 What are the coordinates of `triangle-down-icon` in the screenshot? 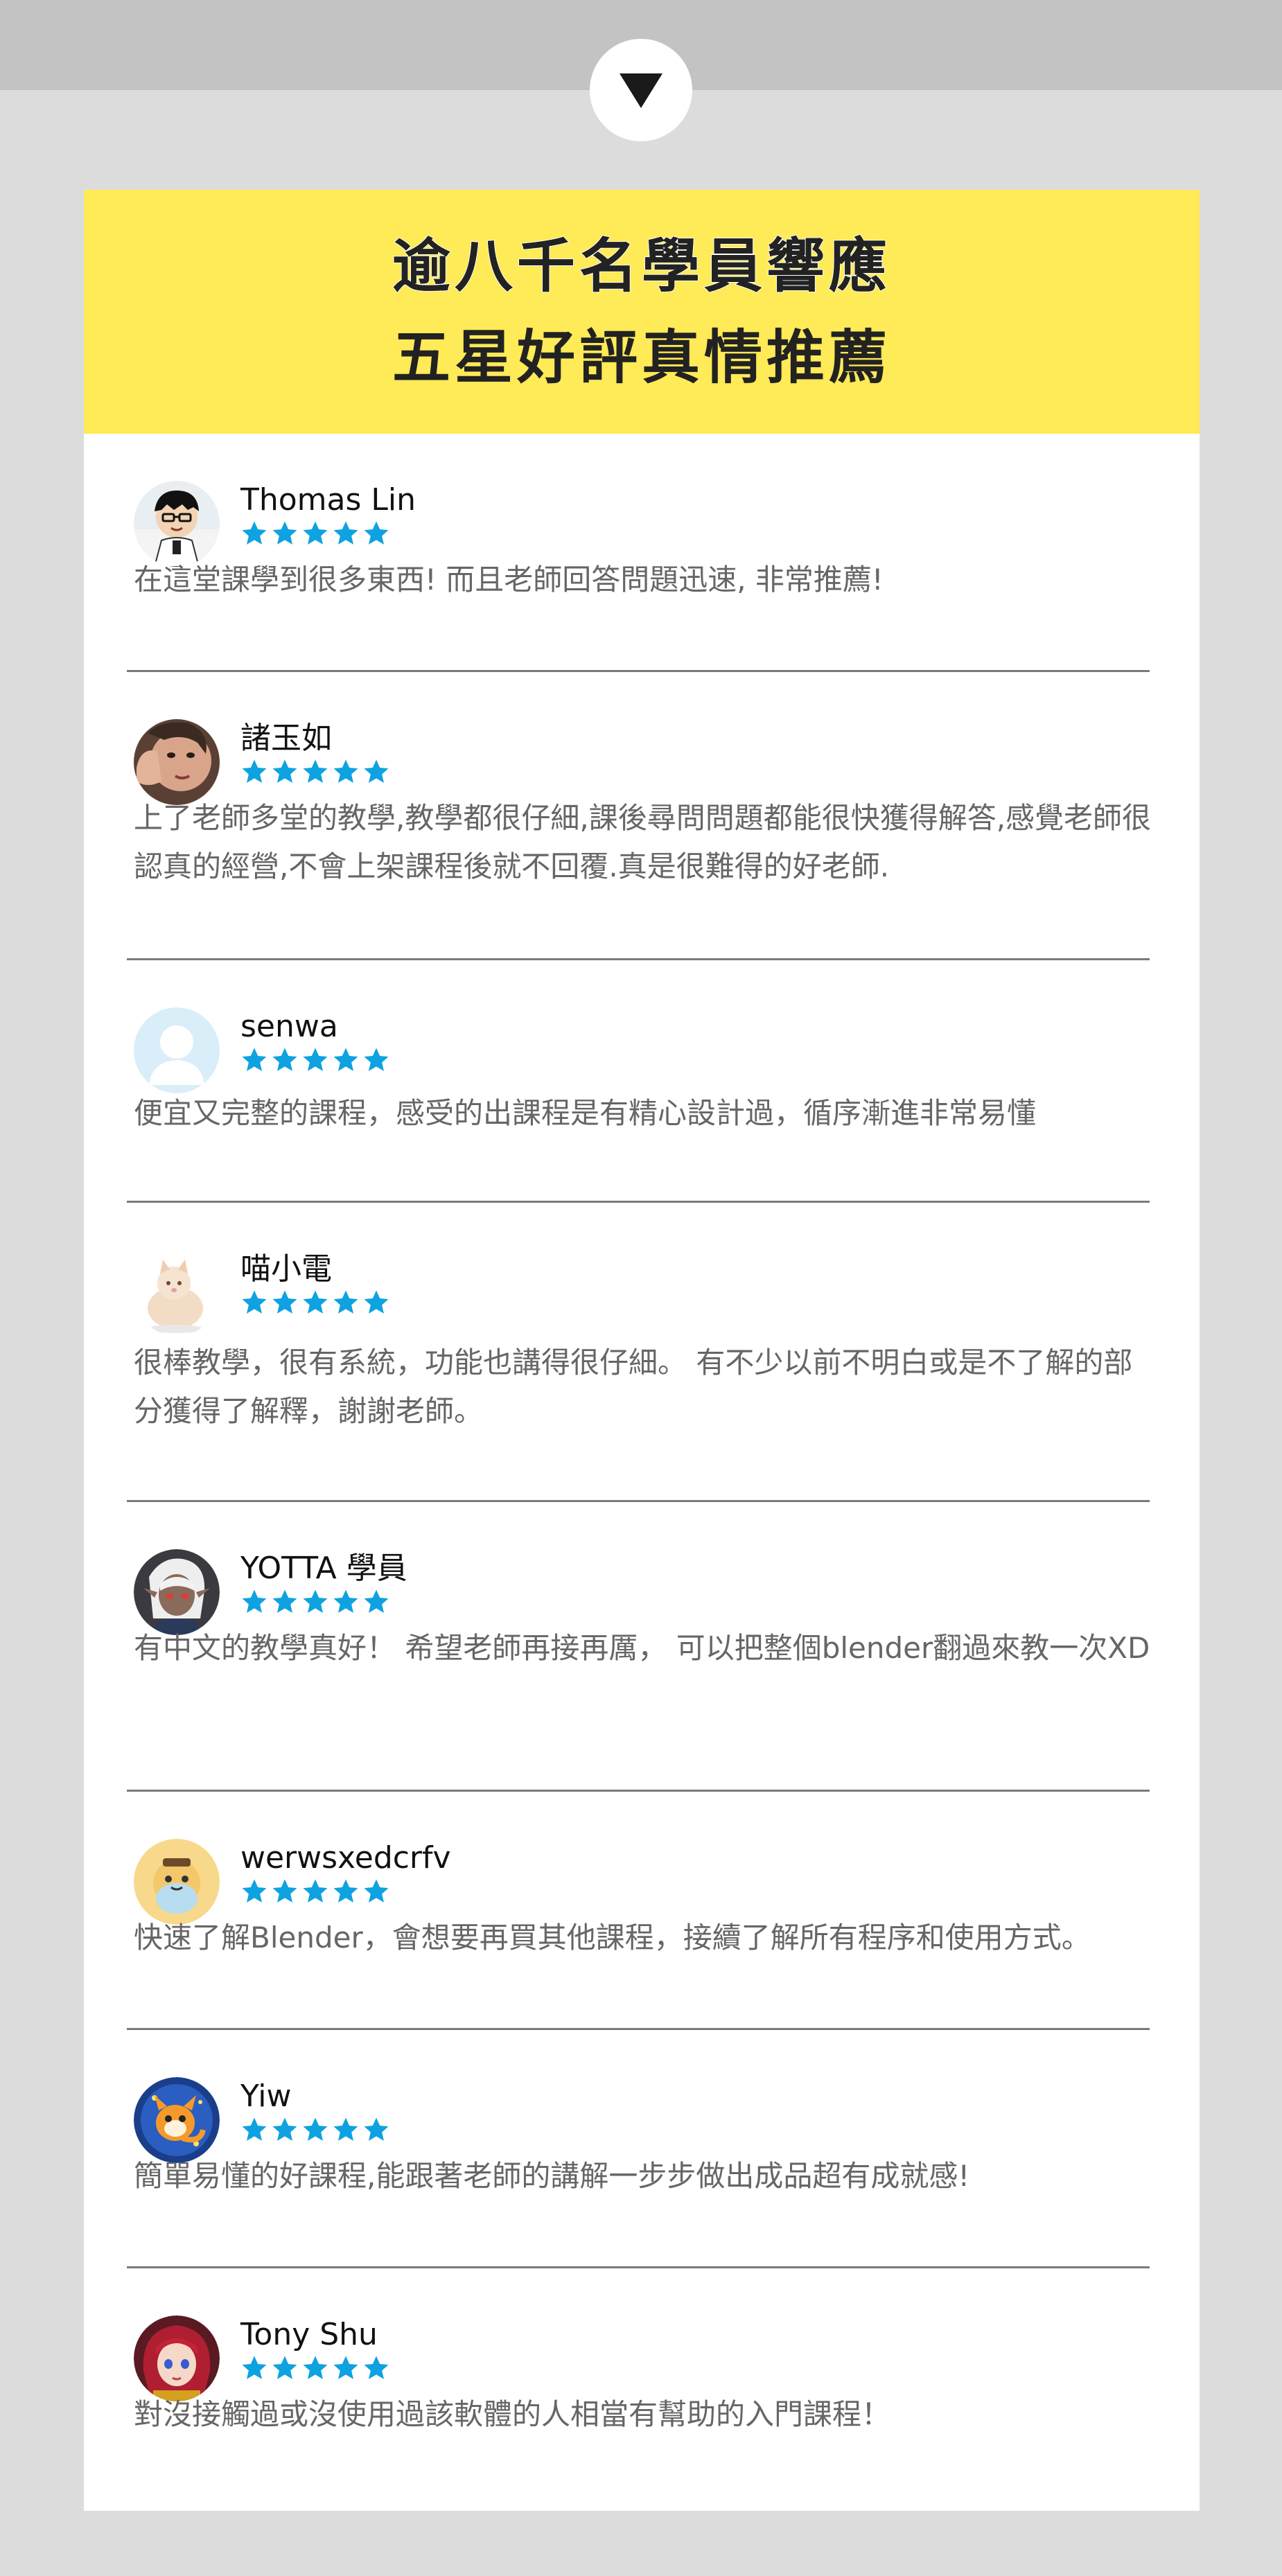 It's located at (641, 91).